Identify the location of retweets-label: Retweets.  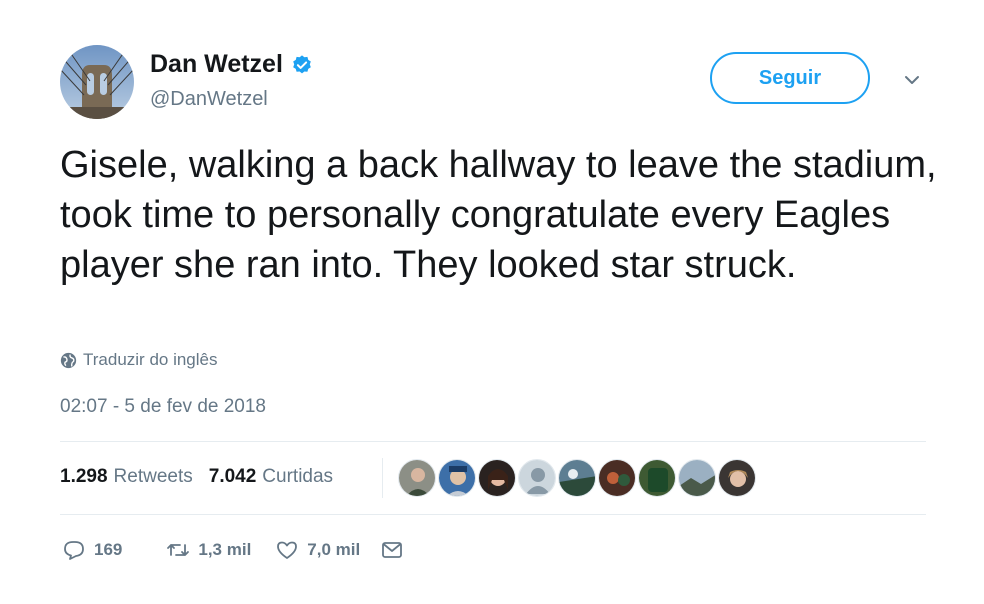
(153, 477).